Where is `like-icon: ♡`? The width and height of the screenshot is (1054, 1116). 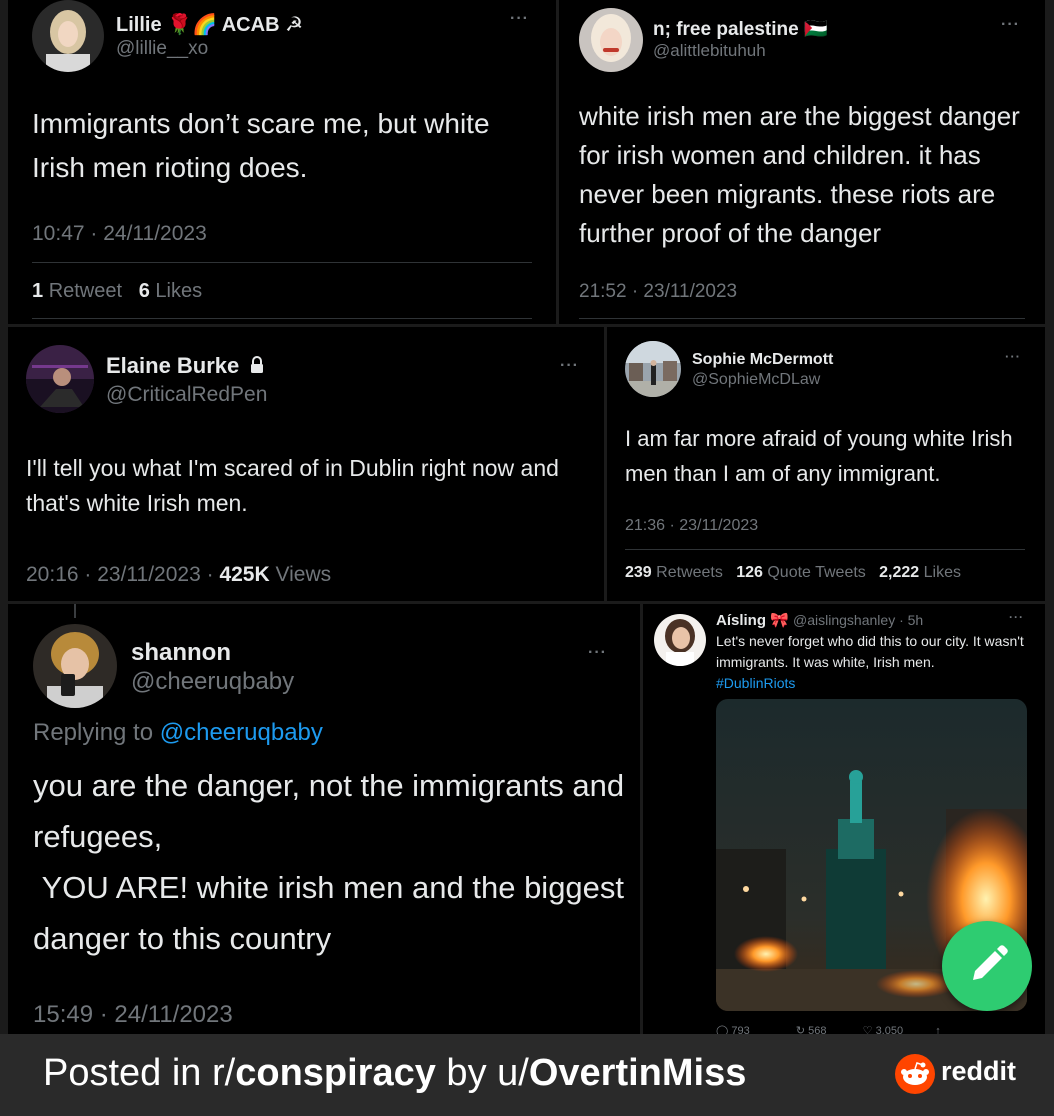
like-icon: ♡ is located at coordinates (868, 1029).